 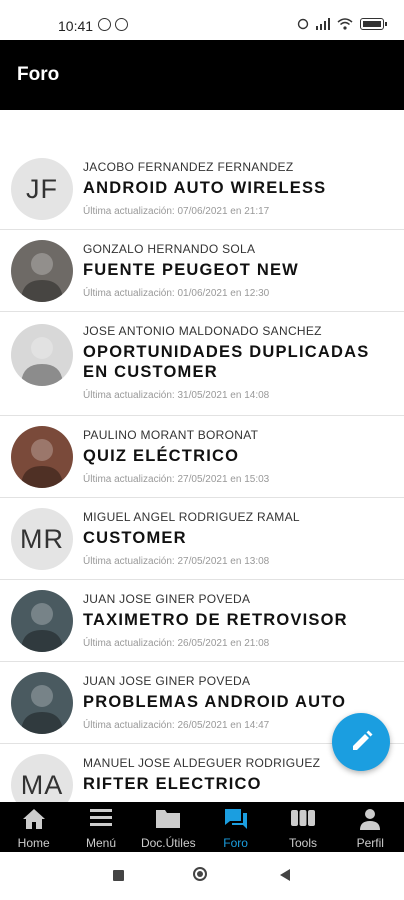 What do you see at coordinates (345, 23) in the screenshot?
I see `wifi-icon` at bounding box center [345, 23].